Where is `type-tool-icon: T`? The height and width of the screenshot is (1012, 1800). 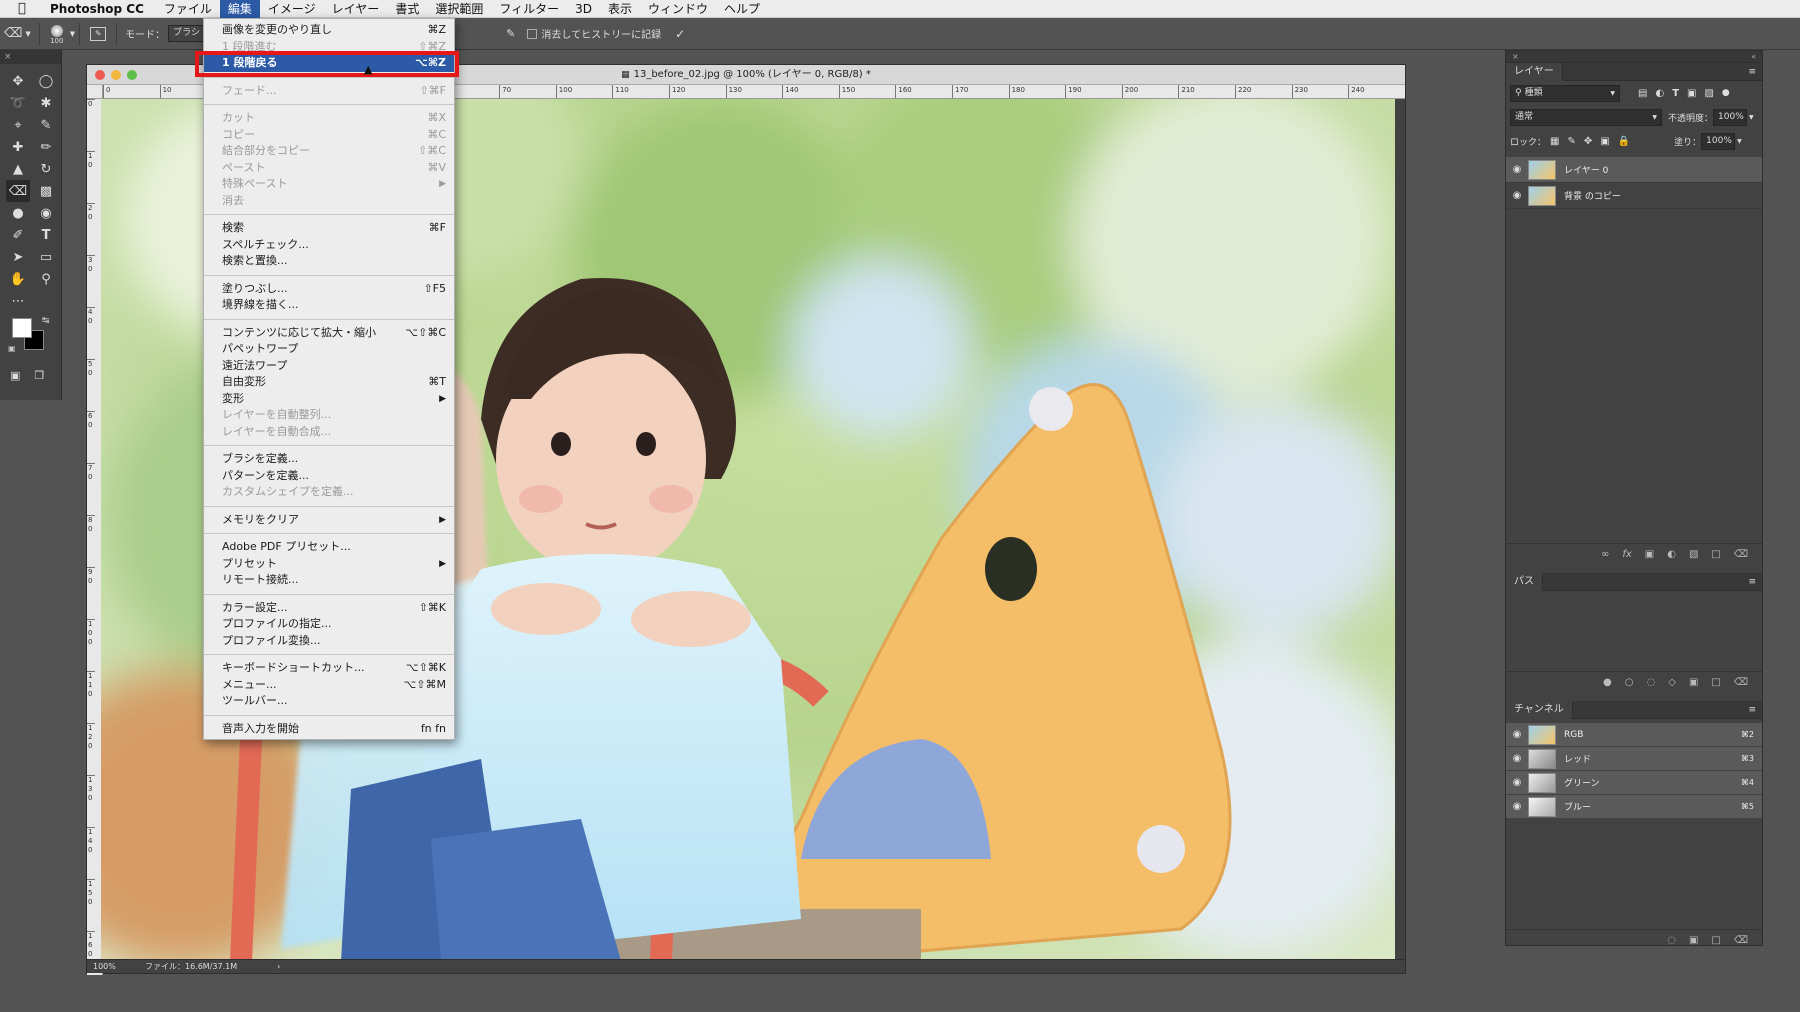 type-tool-icon: T is located at coordinates (46, 235).